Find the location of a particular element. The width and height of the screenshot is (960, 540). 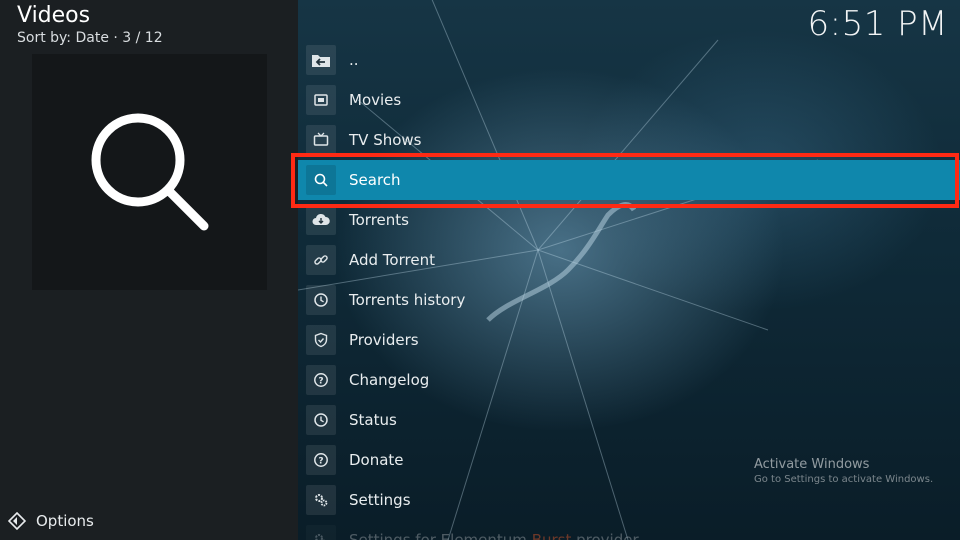

list-item-changelog: ? Changelog is located at coordinates (629, 380).